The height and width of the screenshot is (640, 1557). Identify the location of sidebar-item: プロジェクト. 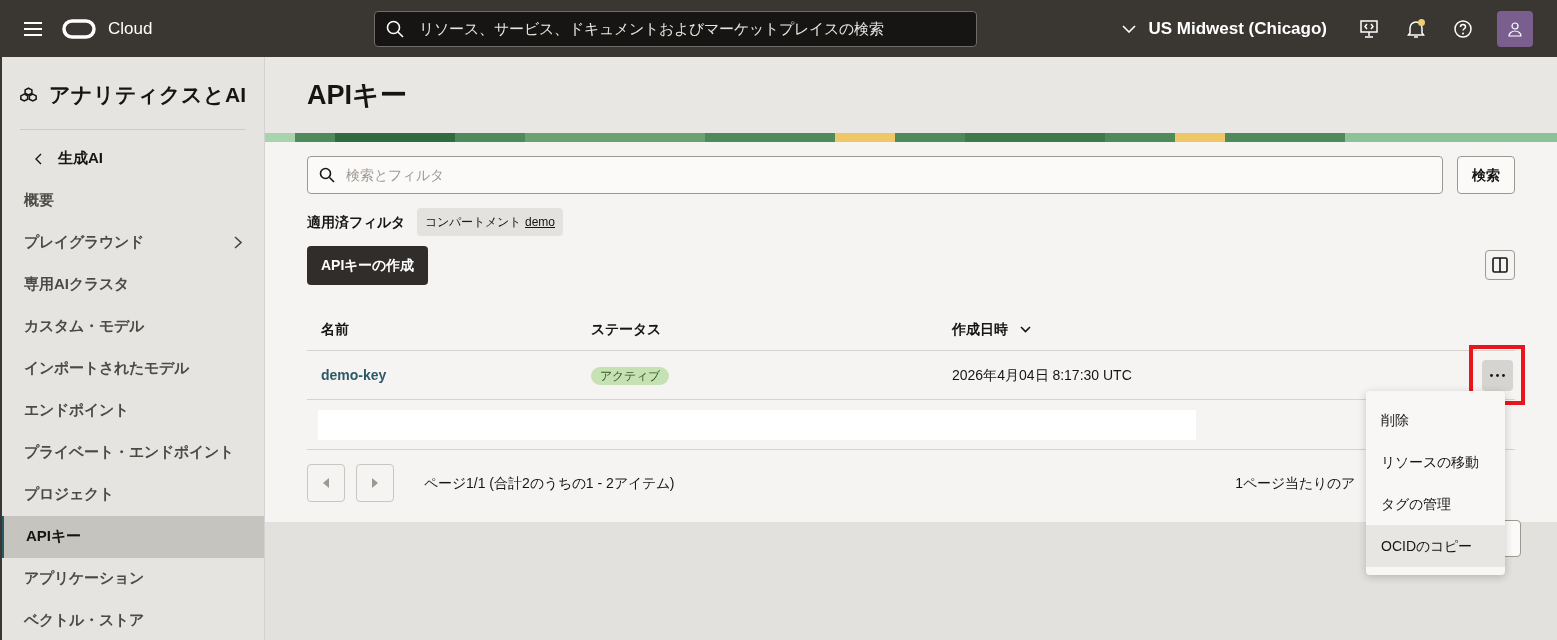
(133, 494).